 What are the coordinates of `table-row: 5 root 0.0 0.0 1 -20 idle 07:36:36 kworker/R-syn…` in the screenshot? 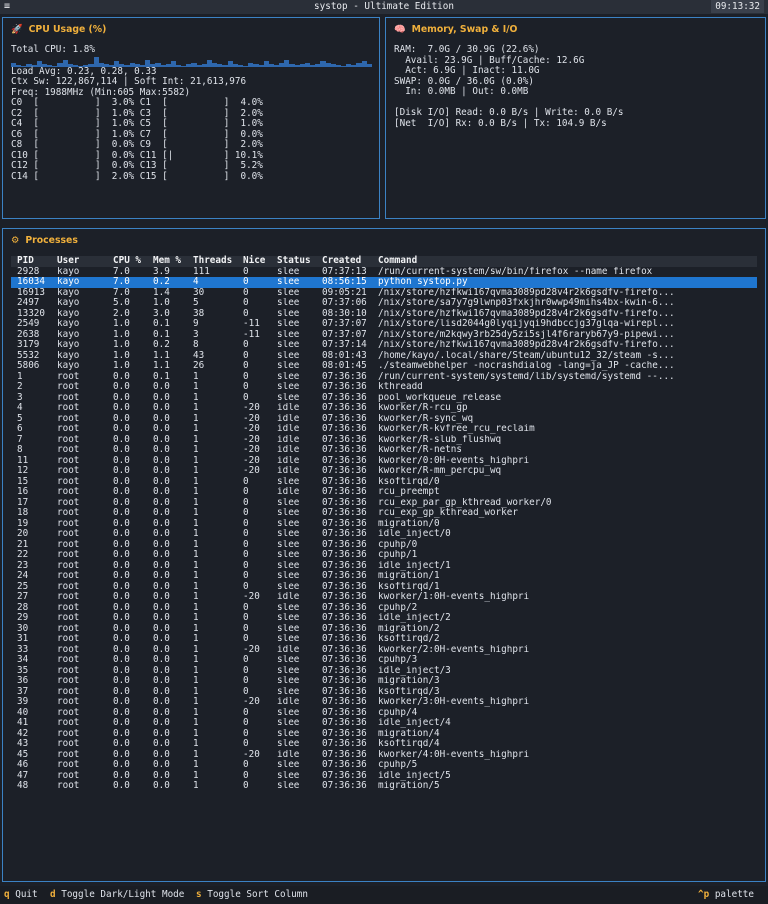 It's located at (384, 419).